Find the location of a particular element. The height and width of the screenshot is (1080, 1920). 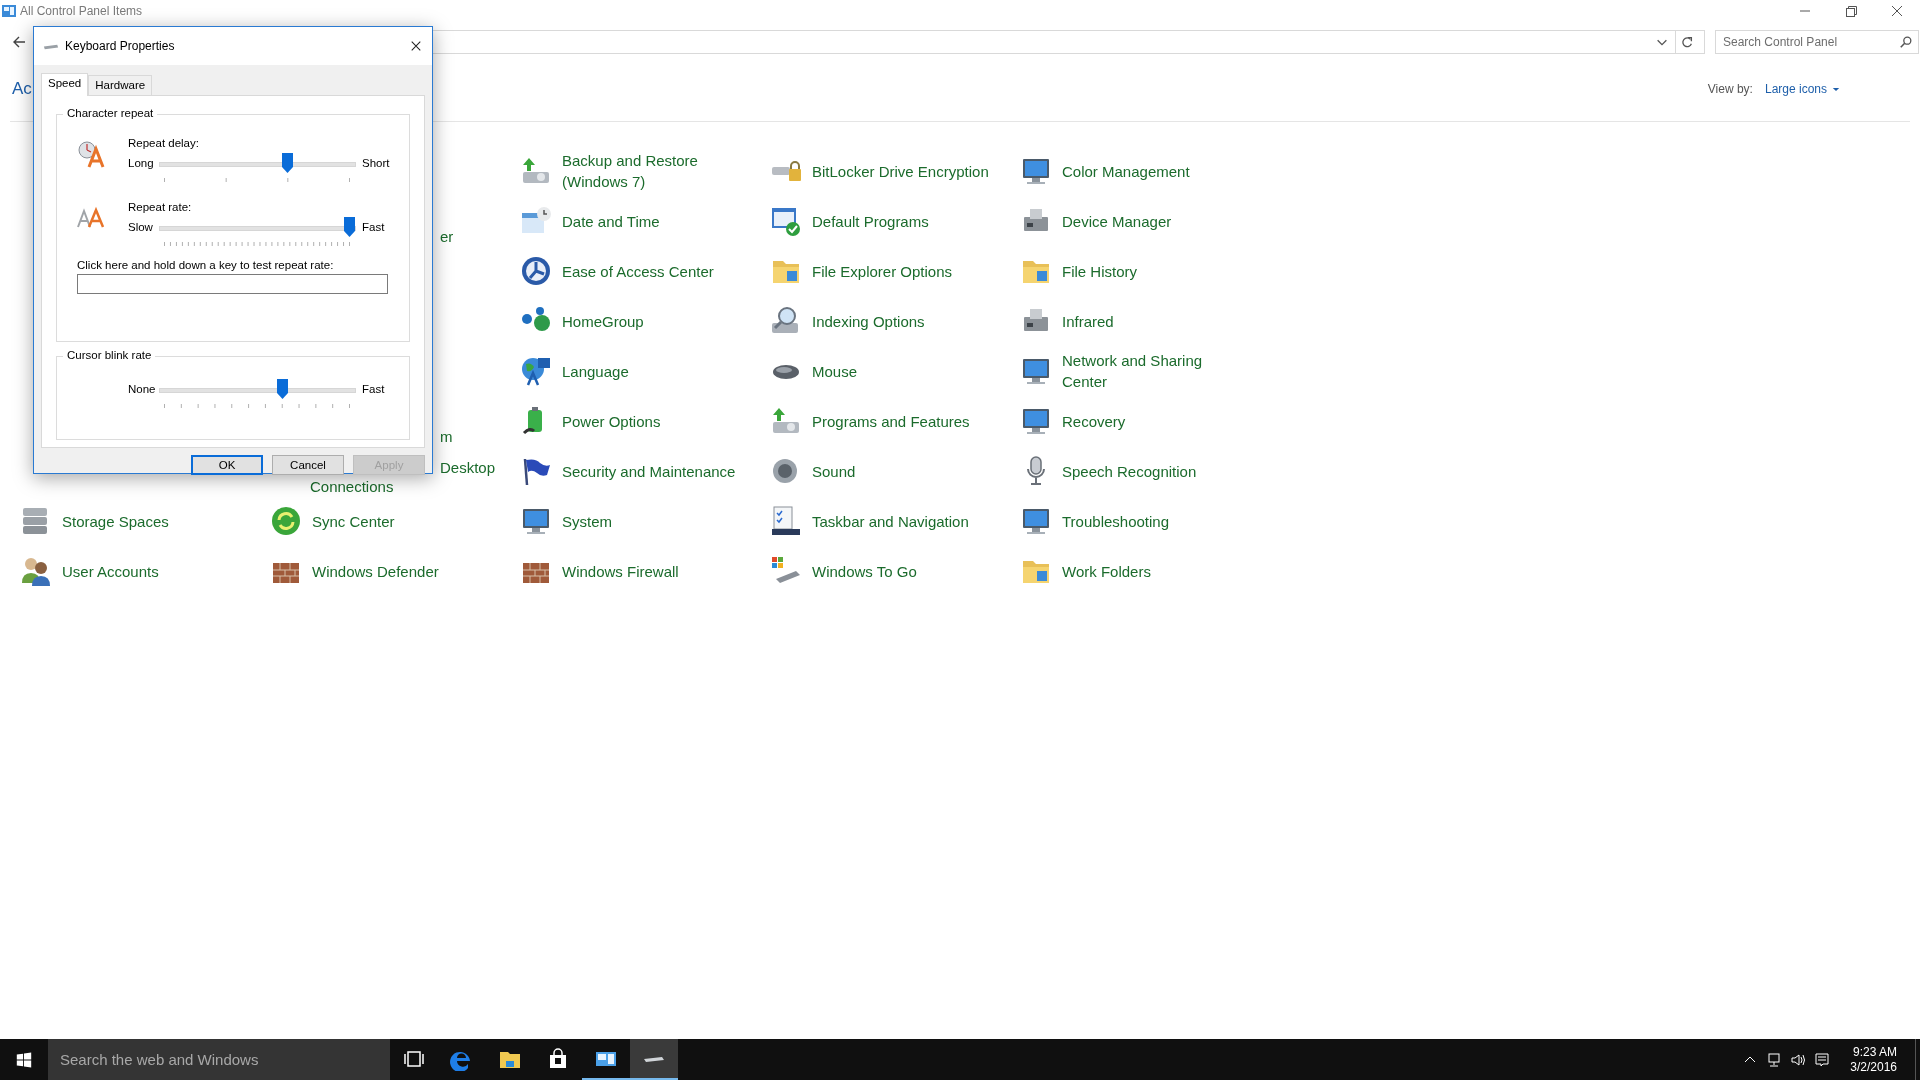

users-icon is located at coordinates (36, 571).